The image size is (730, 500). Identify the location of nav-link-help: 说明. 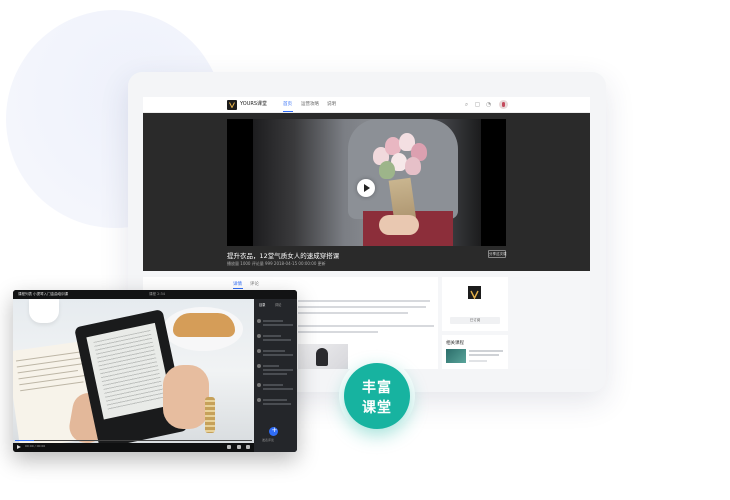
(331, 104).